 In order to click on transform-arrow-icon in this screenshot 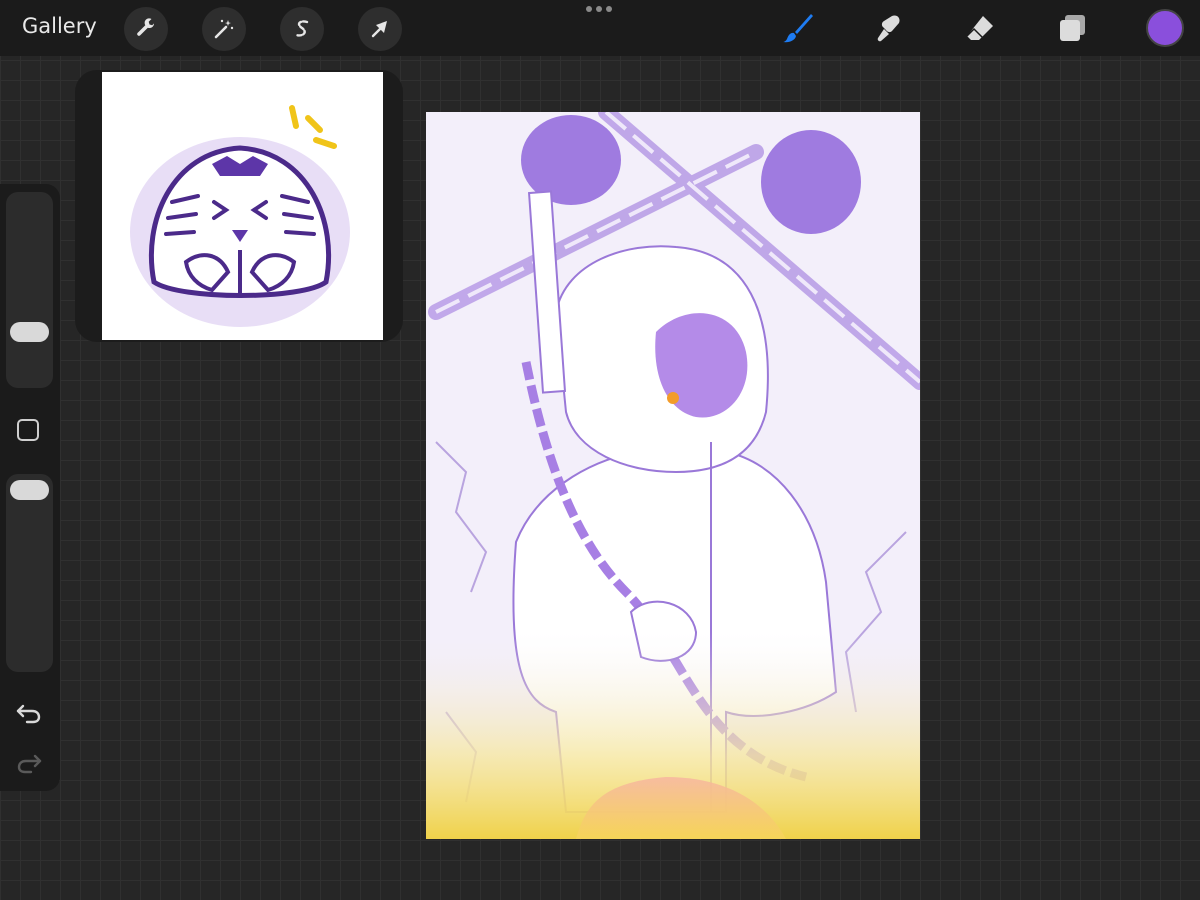, I will do `click(379, 29)`.